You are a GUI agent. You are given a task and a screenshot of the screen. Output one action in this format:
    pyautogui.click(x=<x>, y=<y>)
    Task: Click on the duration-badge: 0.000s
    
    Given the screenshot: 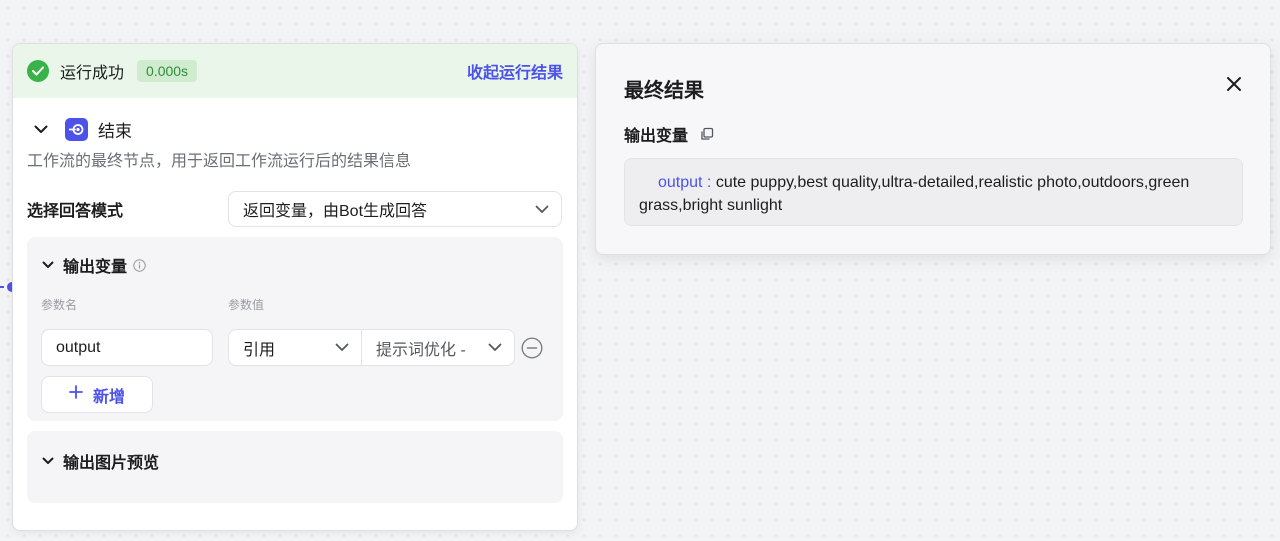 What is the action you would take?
    pyautogui.click(x=167, y=71)
    